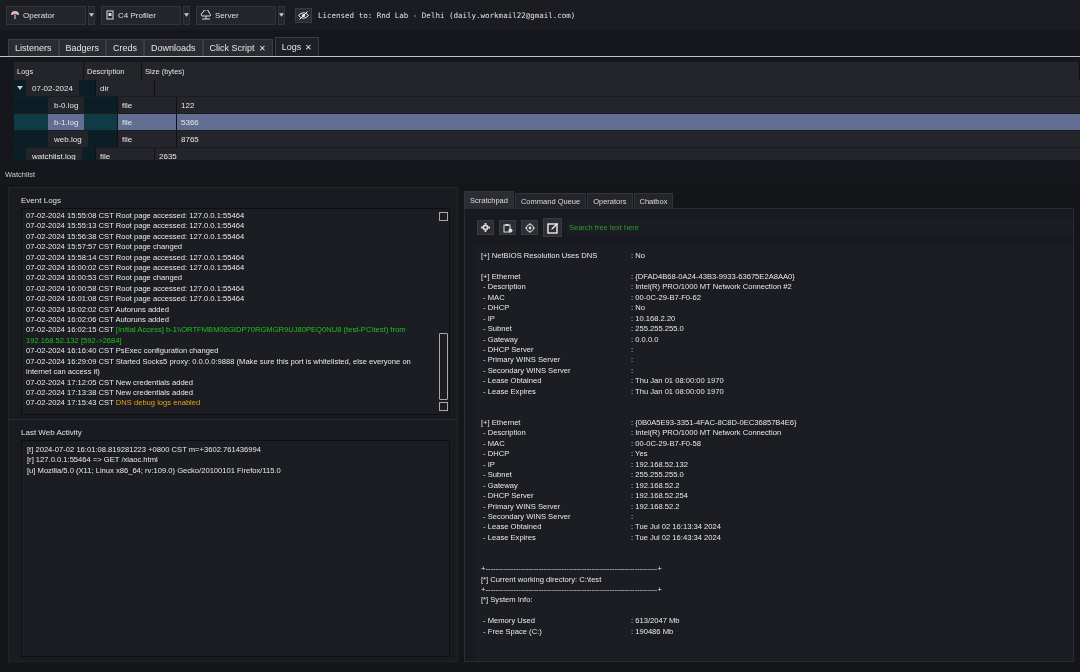 The width and height of the screenshot is (1080, 672). I want to click on hidden-toggle-button, so click(303, 15).